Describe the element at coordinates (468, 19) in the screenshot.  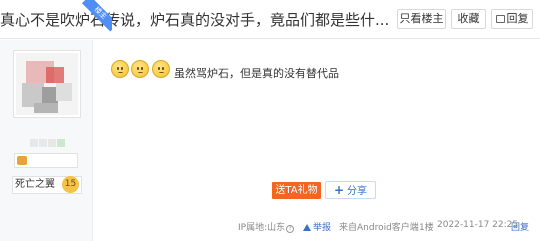
I see `favorite-button: 收藏` at that location.